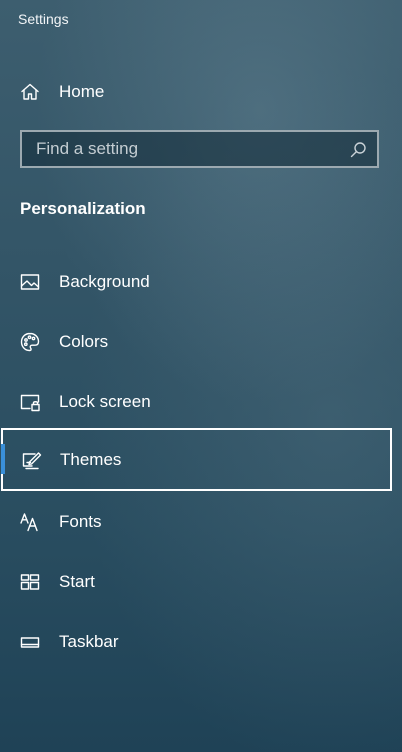 Image resolution: width=402 pixels, height=752 pixels. What do you see at coordinates (105, 401) in the screenshot?
I see `nav-item-label: Lock screen` at bounding box center [105, 401].